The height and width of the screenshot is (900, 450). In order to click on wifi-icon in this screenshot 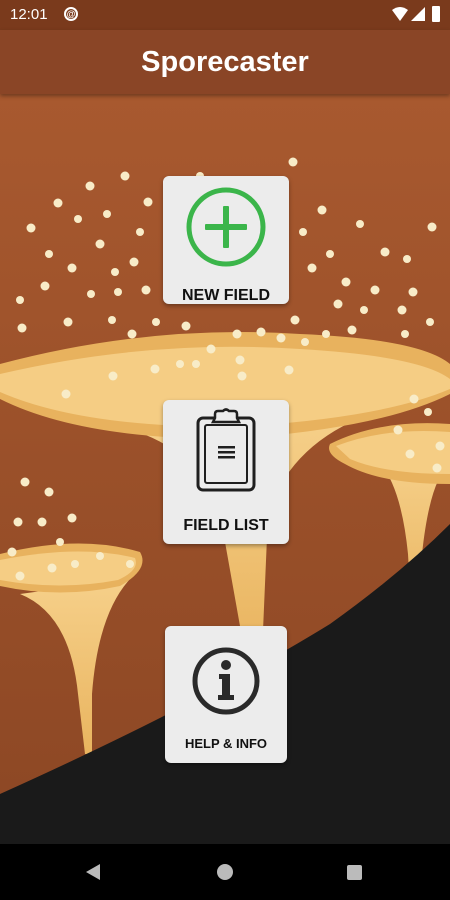, I will do `click(400, 14)`.